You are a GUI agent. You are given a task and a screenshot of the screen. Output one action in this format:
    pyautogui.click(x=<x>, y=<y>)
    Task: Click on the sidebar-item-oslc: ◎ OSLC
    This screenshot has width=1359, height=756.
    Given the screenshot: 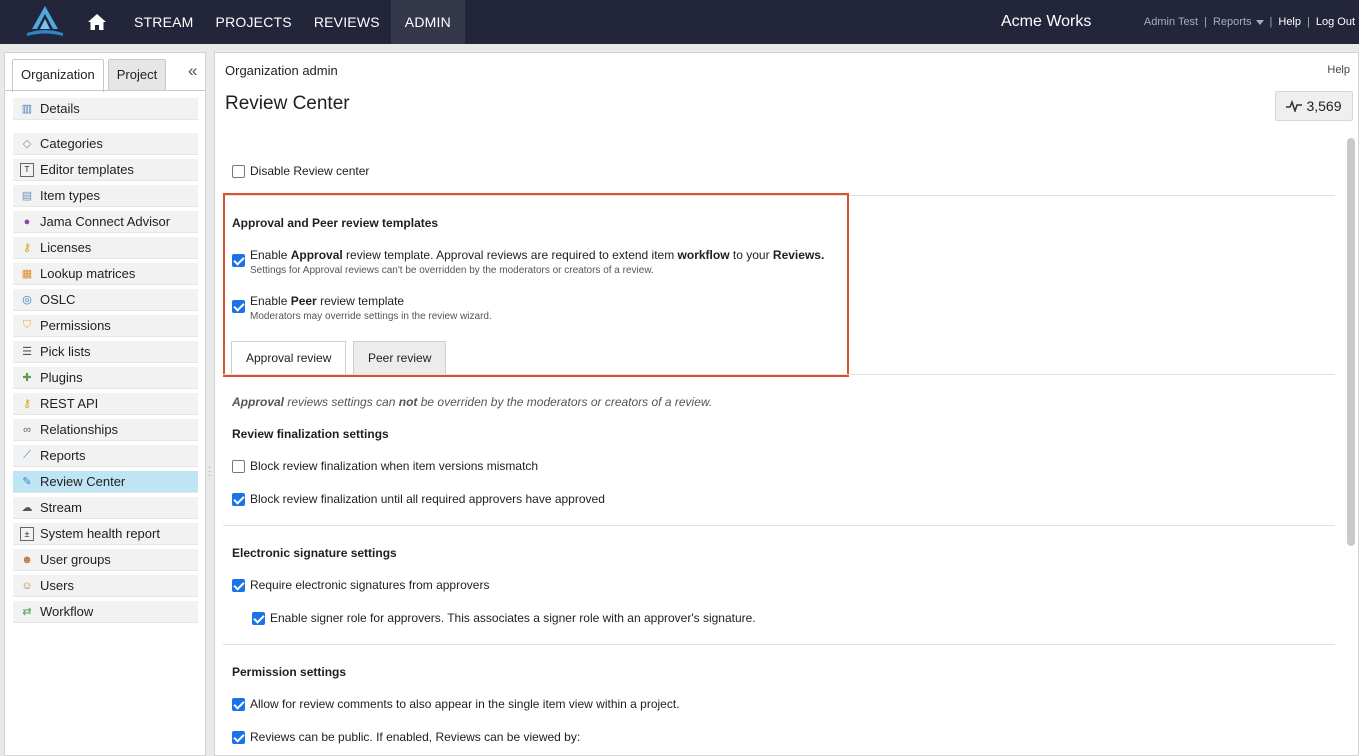 What is the action you would take?
    pyautogui.click(x=105, y=300)
    